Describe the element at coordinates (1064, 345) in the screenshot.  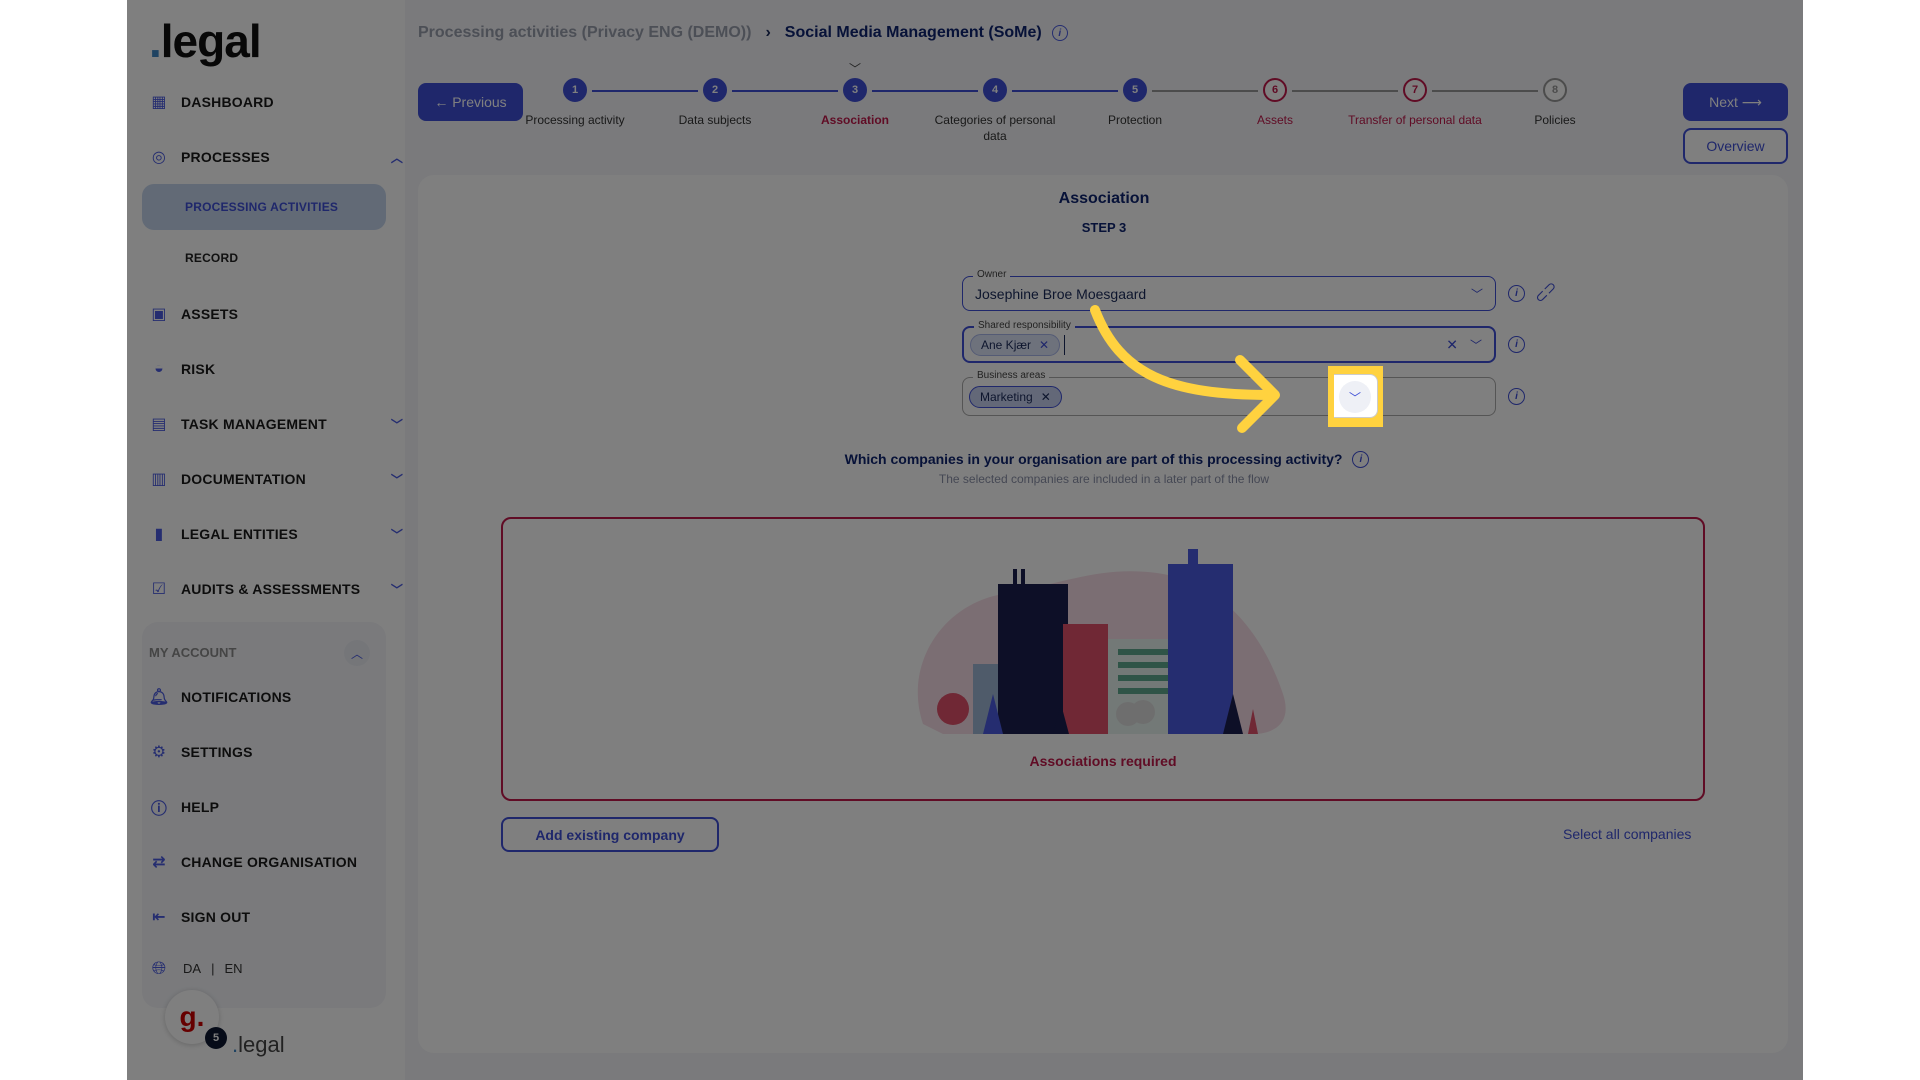
I see `text-cursor` at that location.